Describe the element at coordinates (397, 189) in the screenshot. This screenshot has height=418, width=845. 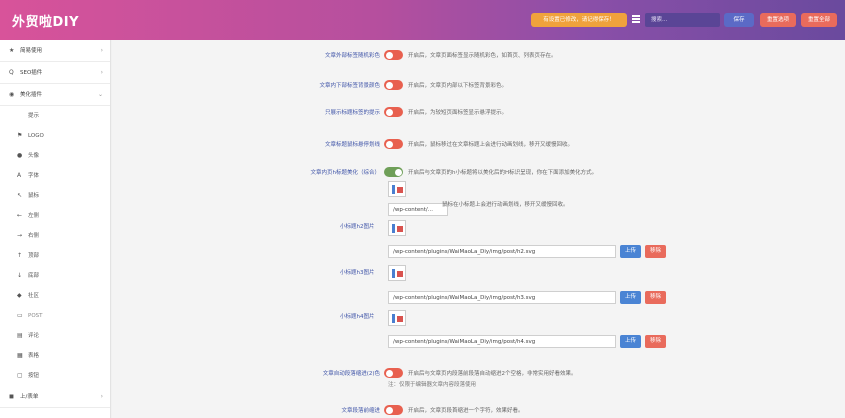
I see `h1-image-thumbnail` at that location.